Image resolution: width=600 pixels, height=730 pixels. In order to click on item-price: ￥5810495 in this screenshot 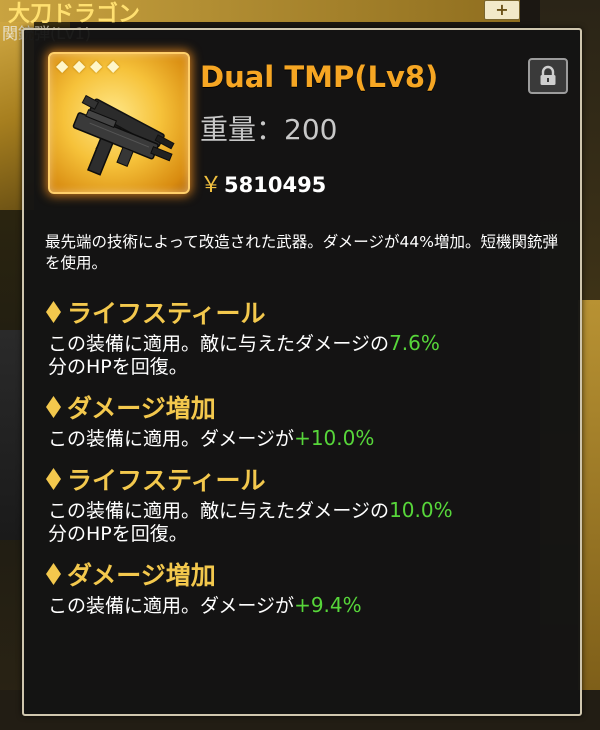, I will do `click(263, 183)`.